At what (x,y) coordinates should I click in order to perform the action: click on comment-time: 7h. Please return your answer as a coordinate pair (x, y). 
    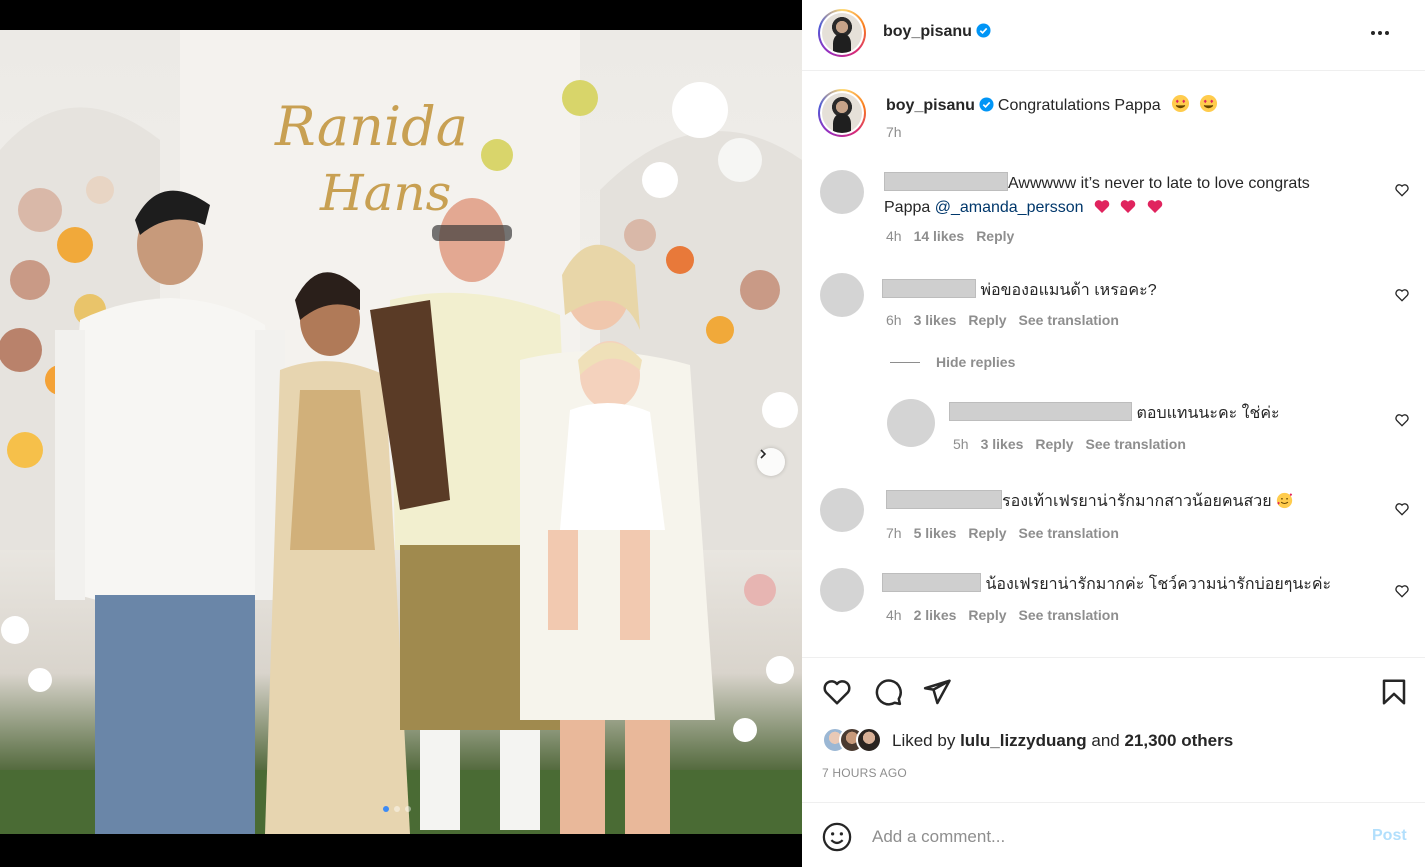
    Looking at the image, I should click on (894, 533).